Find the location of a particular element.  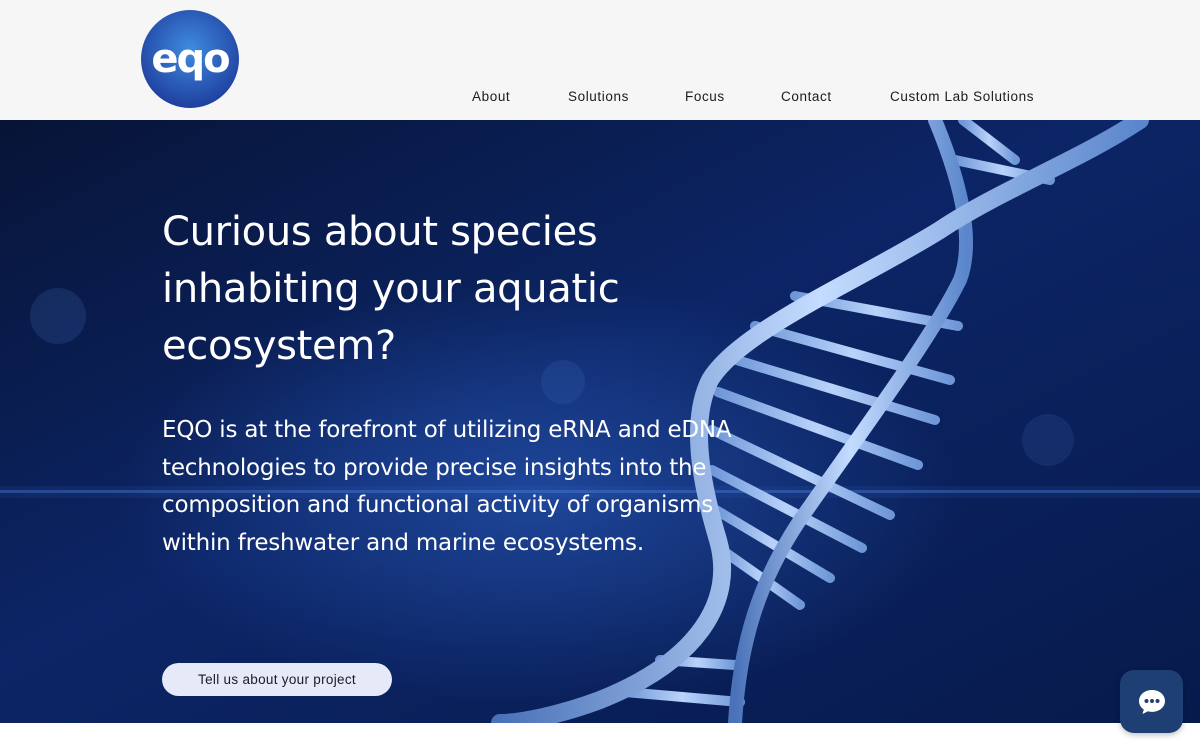

chat-widget-button is located at coordinates (1151, 701).